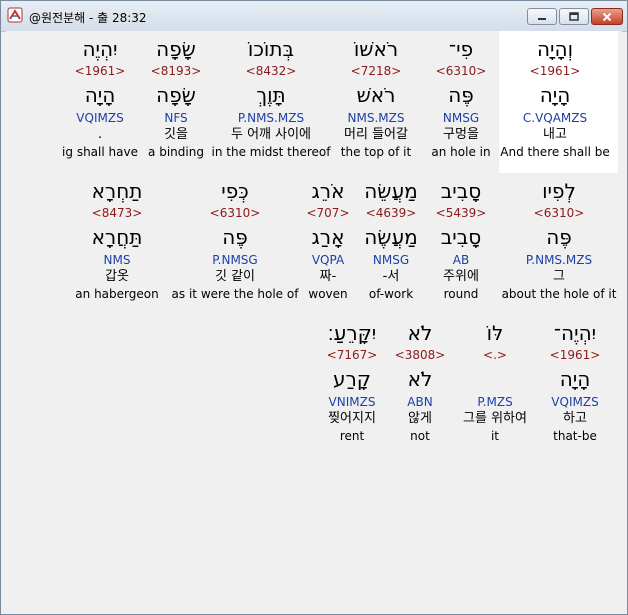 This screenshot has width=628, height=615. What do you see at coordinates (117, 213) in the screenshot?
I see `strong-number: <8473>` at bounding box center [117, 213].